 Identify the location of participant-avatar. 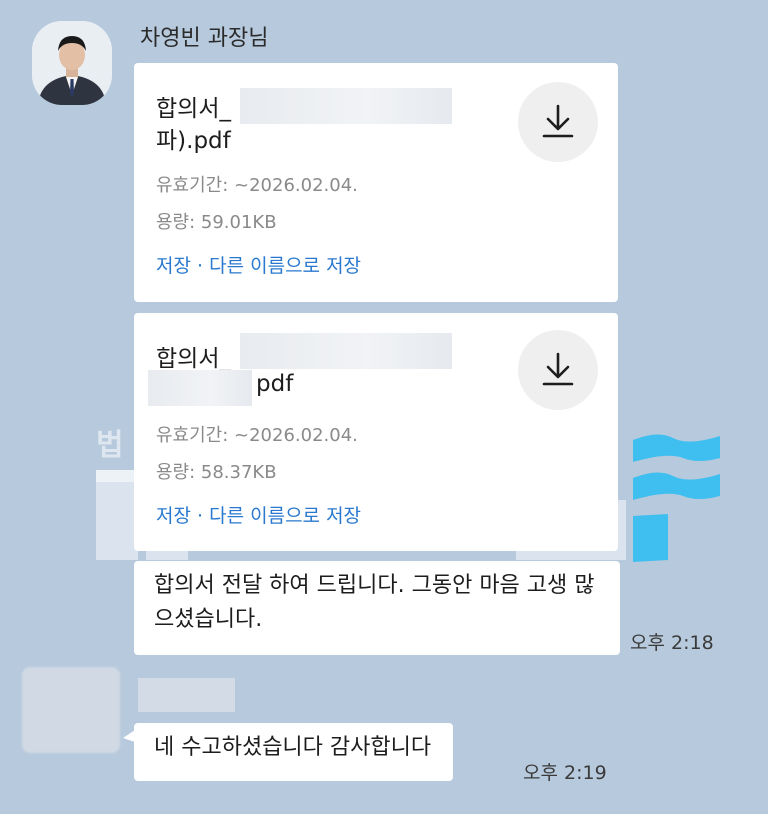
(71, 710).